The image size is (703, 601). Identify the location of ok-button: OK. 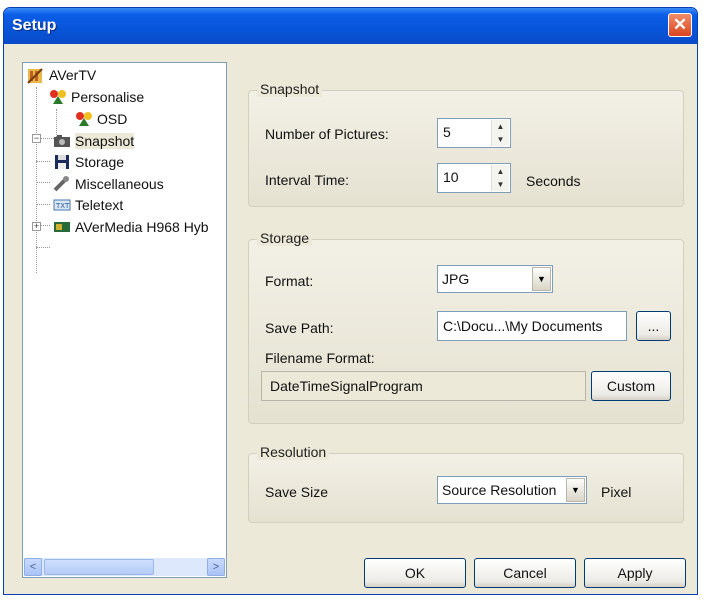
(415, 573).